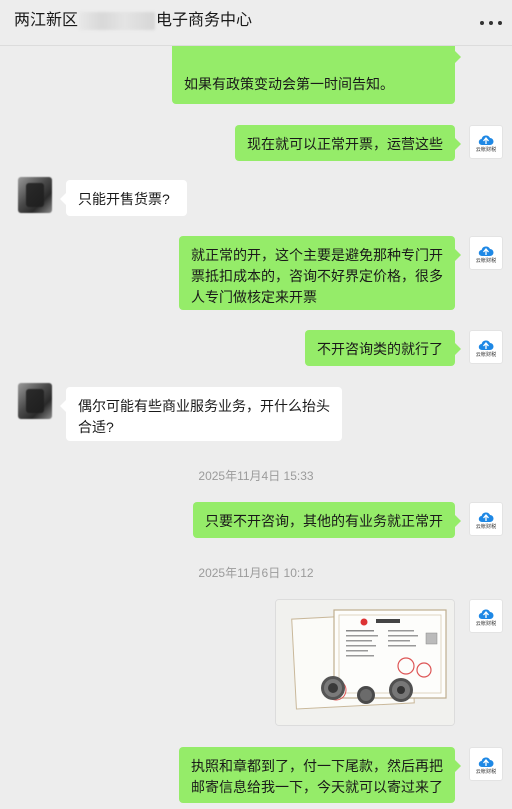  I want to click on message-bubble-incoming: 偶尔可能有些商业服务业务，开什么抬头合适?, so click(201, 414).